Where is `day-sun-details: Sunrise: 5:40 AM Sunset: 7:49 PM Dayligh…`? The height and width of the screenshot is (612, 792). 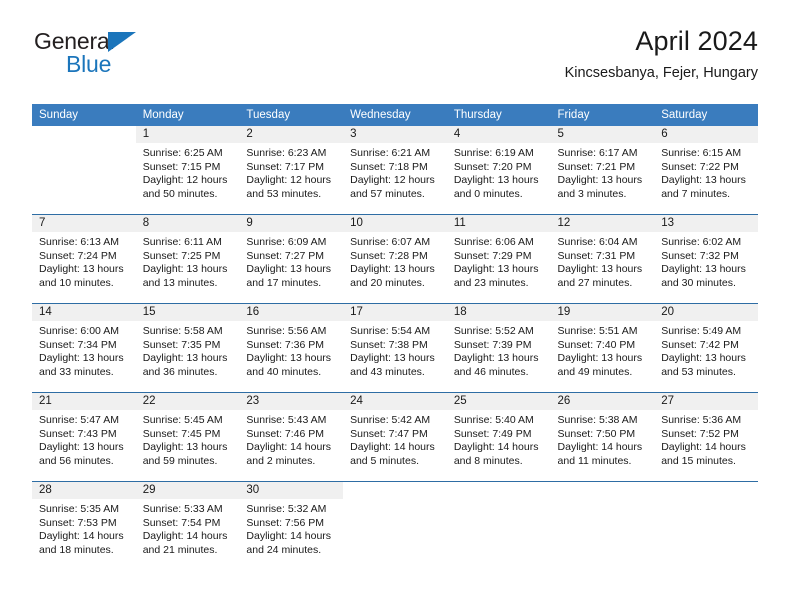
day-sun-details: Sunrise: 5:40 AM Sunset: 7:49 PM Dayligh… is located at coordinates (496, 440).